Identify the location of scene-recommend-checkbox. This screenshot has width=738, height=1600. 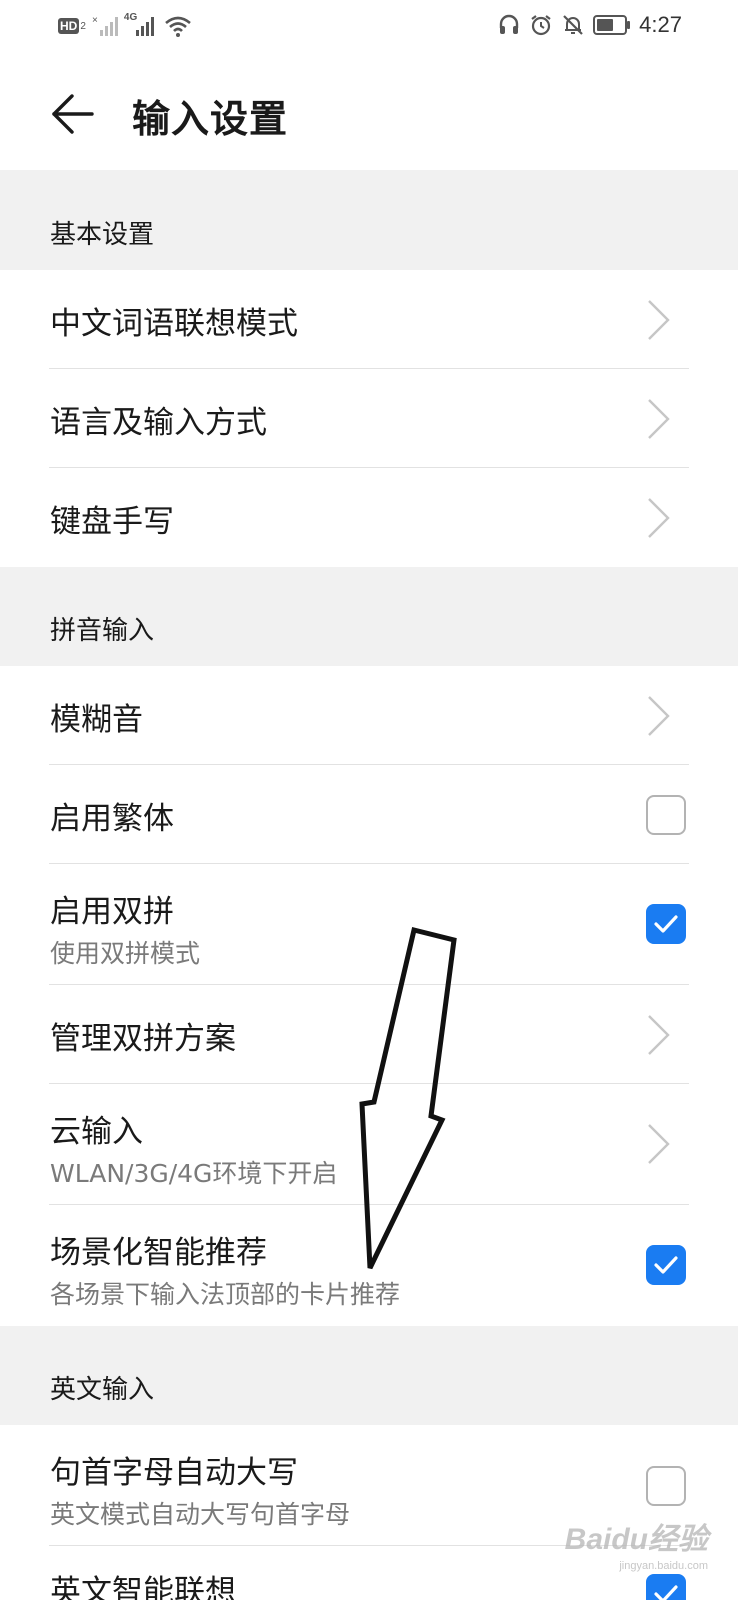
(666, 1265).